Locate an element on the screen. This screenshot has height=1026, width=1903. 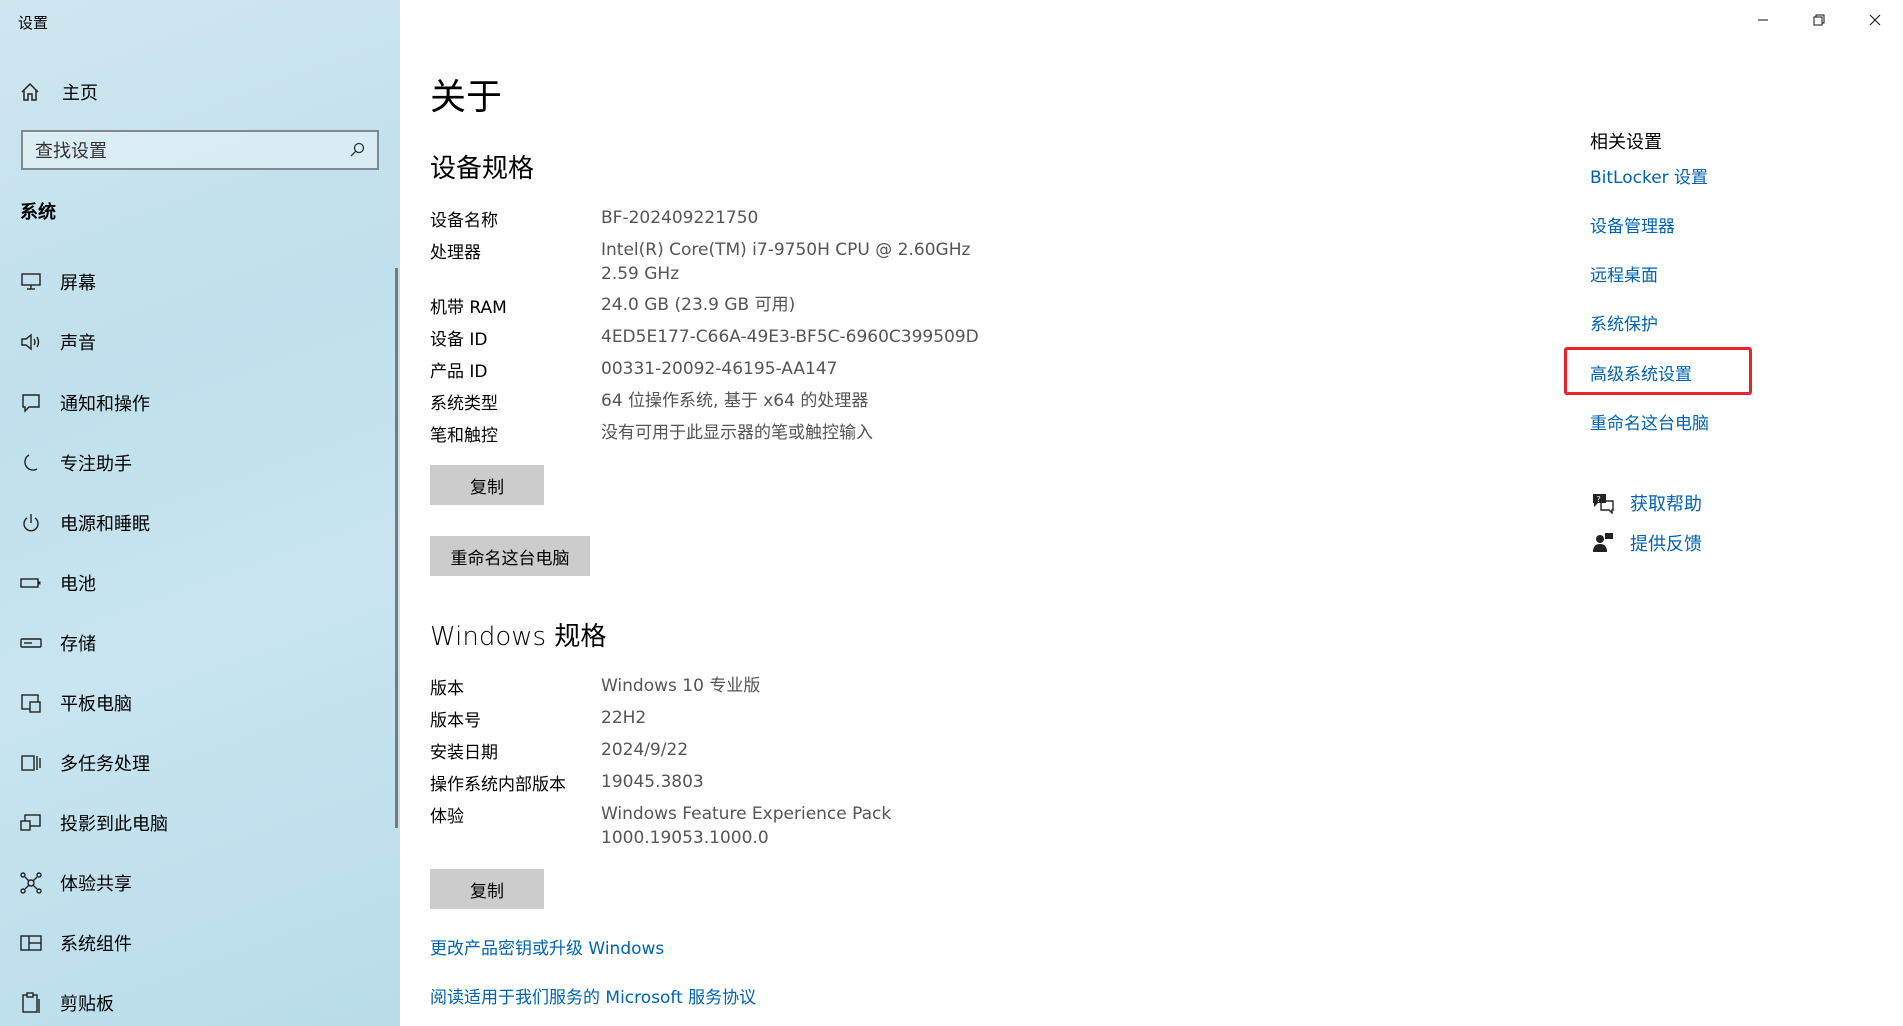
copy-device-button: 复制 is located at coordinates (487, 485).